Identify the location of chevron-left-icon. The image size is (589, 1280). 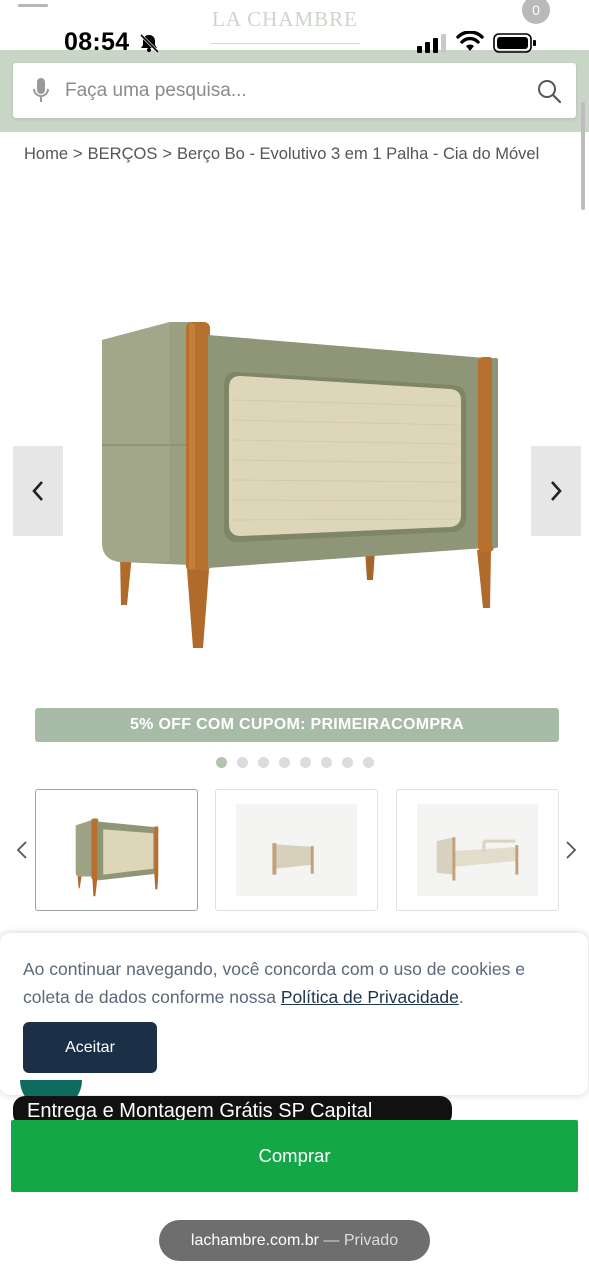
(37, 491).